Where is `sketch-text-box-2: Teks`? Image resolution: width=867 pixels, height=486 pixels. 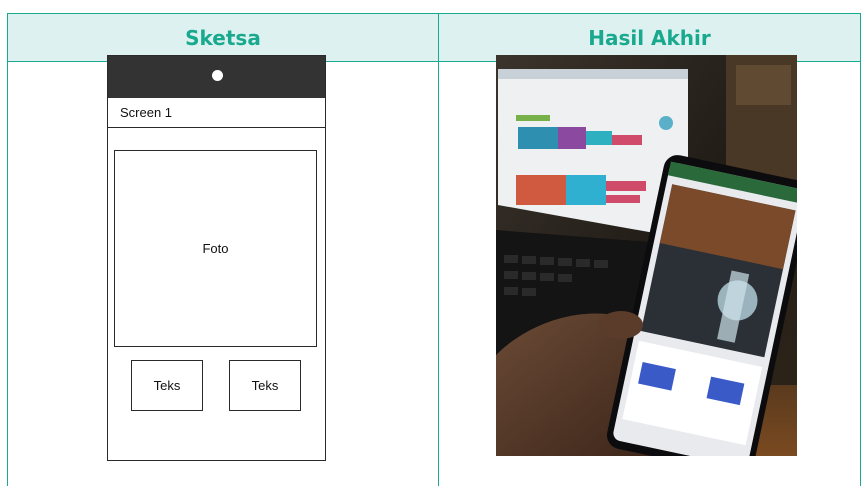
sketch-text-box-2: Teks is located at coordinates (265, 385).